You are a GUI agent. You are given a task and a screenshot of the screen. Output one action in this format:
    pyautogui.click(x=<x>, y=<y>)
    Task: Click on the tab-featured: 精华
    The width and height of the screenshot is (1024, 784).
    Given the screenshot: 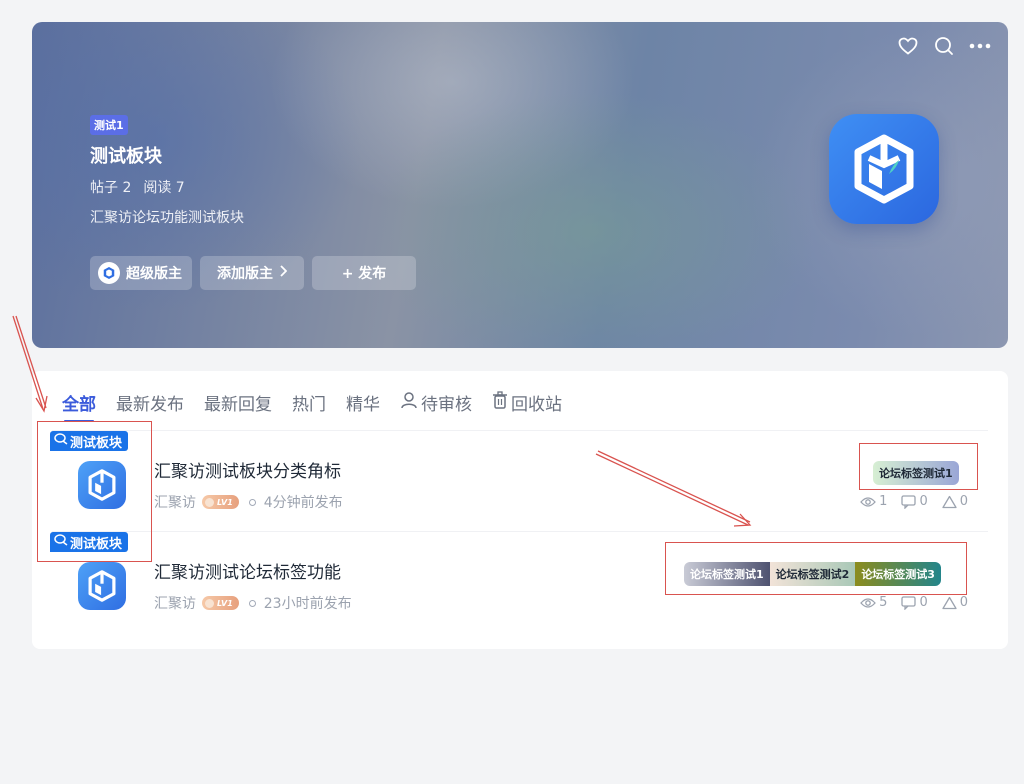 What is the action you would take?
    pyautogui.click(x=363, y=402)
    